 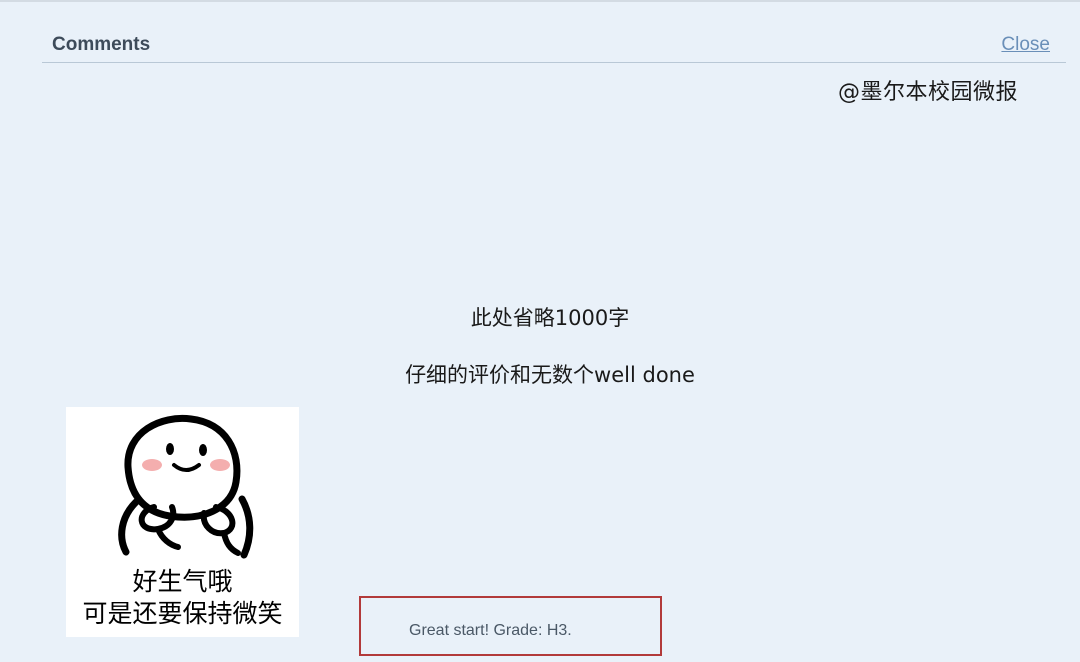 I want to click on comments-header: Comments Close, so click(x=554, y=47).